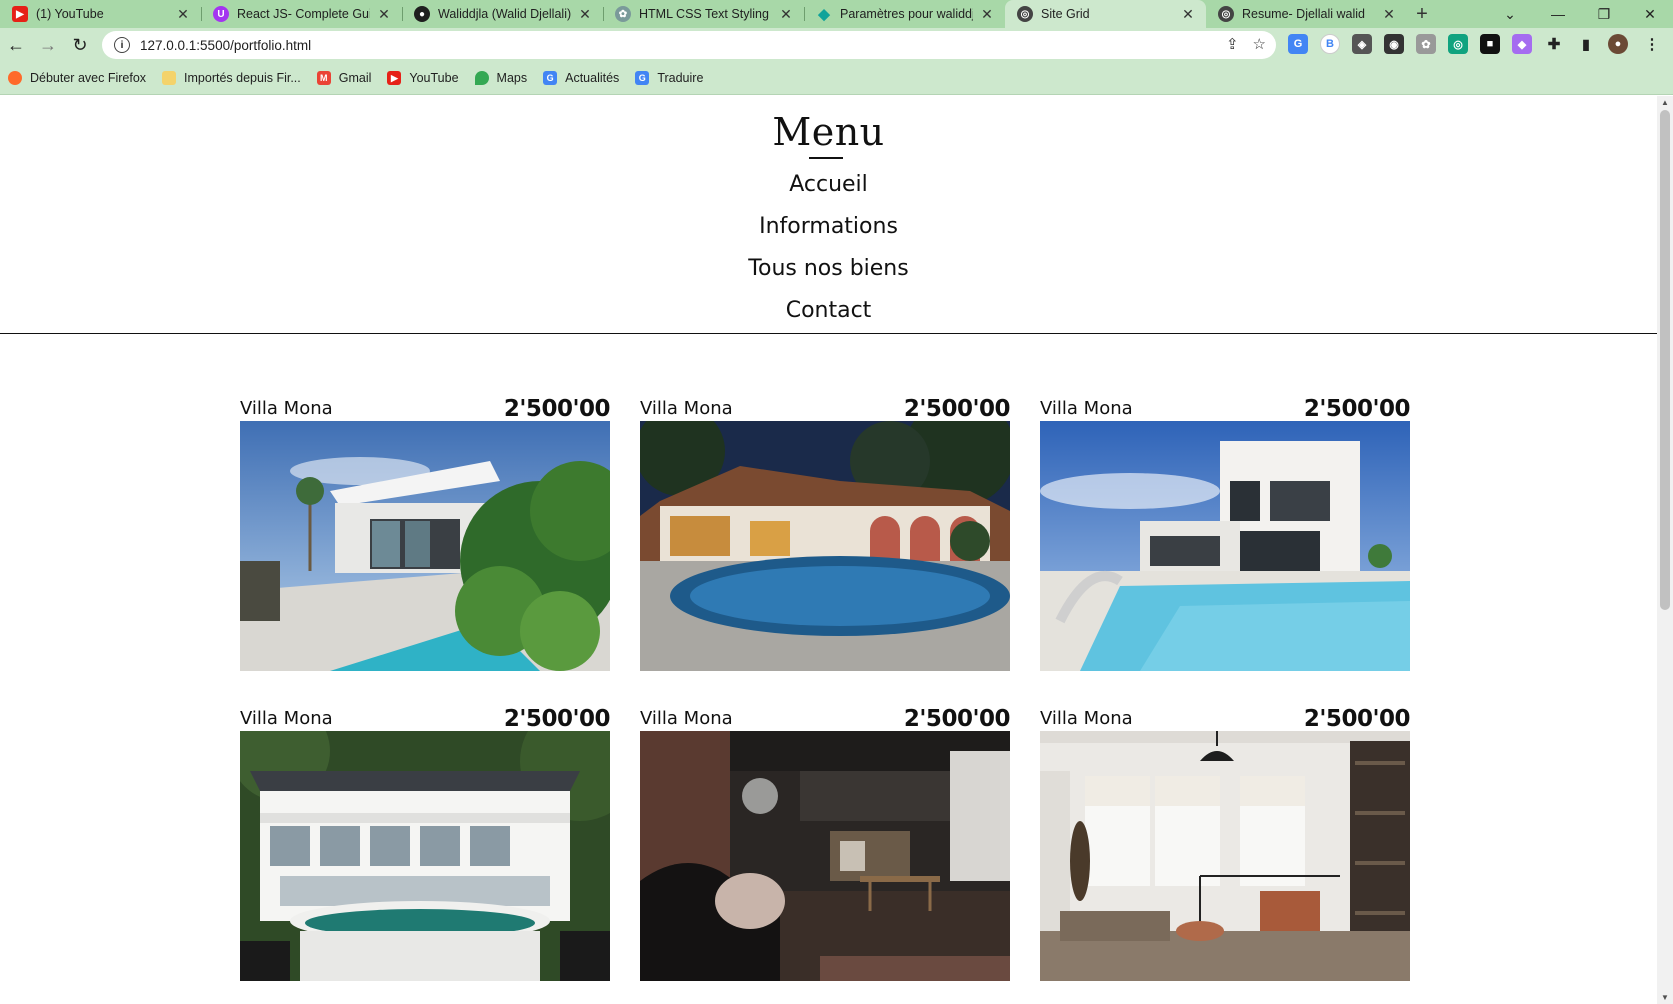 The height and width of the screenshot is (1004, 1673). Describe the element at coordinates (1650, 14) in the screenshot. I see `close-window-button: ✕` at that location.